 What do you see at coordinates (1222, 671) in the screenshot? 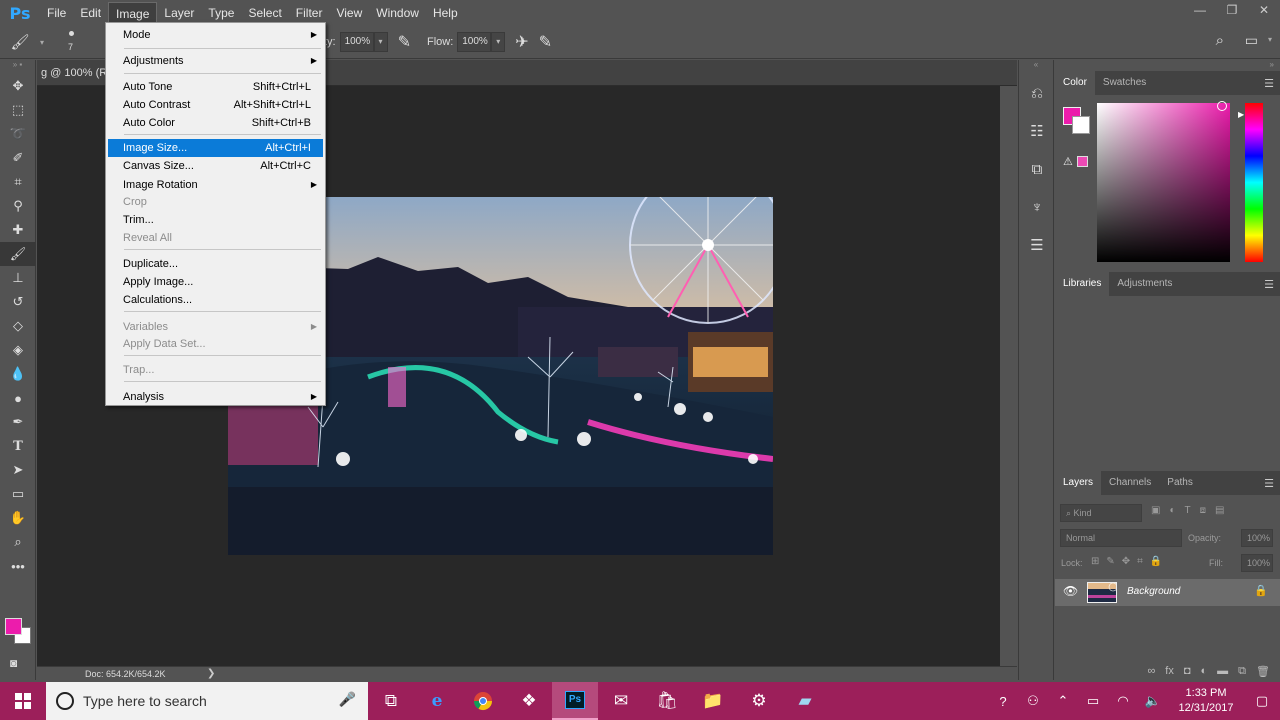
I see `new-group-icon: ▬` at bounding box center [1222, 671].